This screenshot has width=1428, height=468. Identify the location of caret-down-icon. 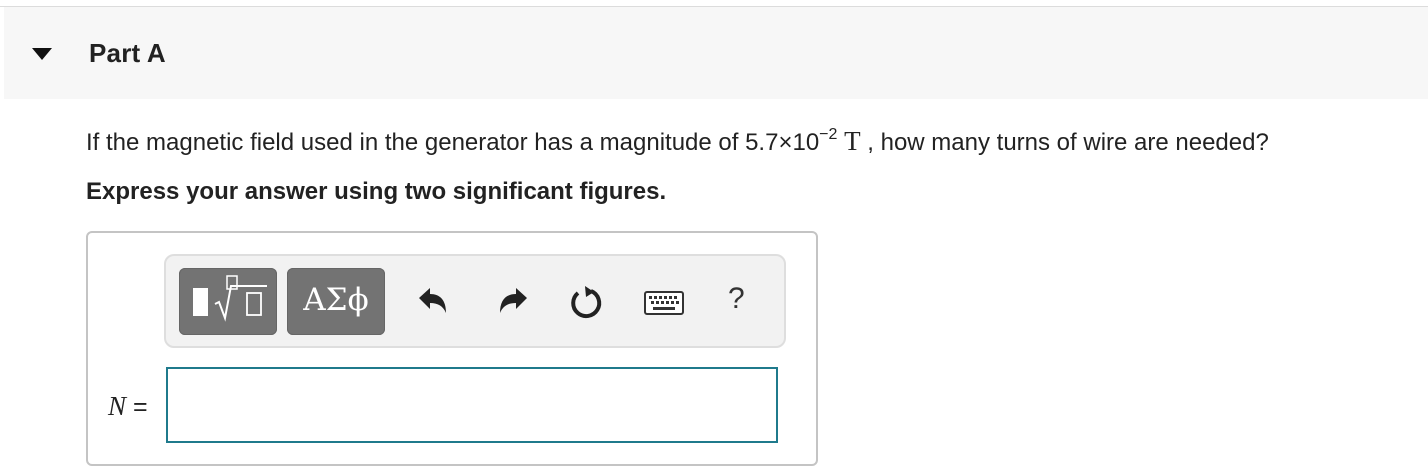
(42, 54).